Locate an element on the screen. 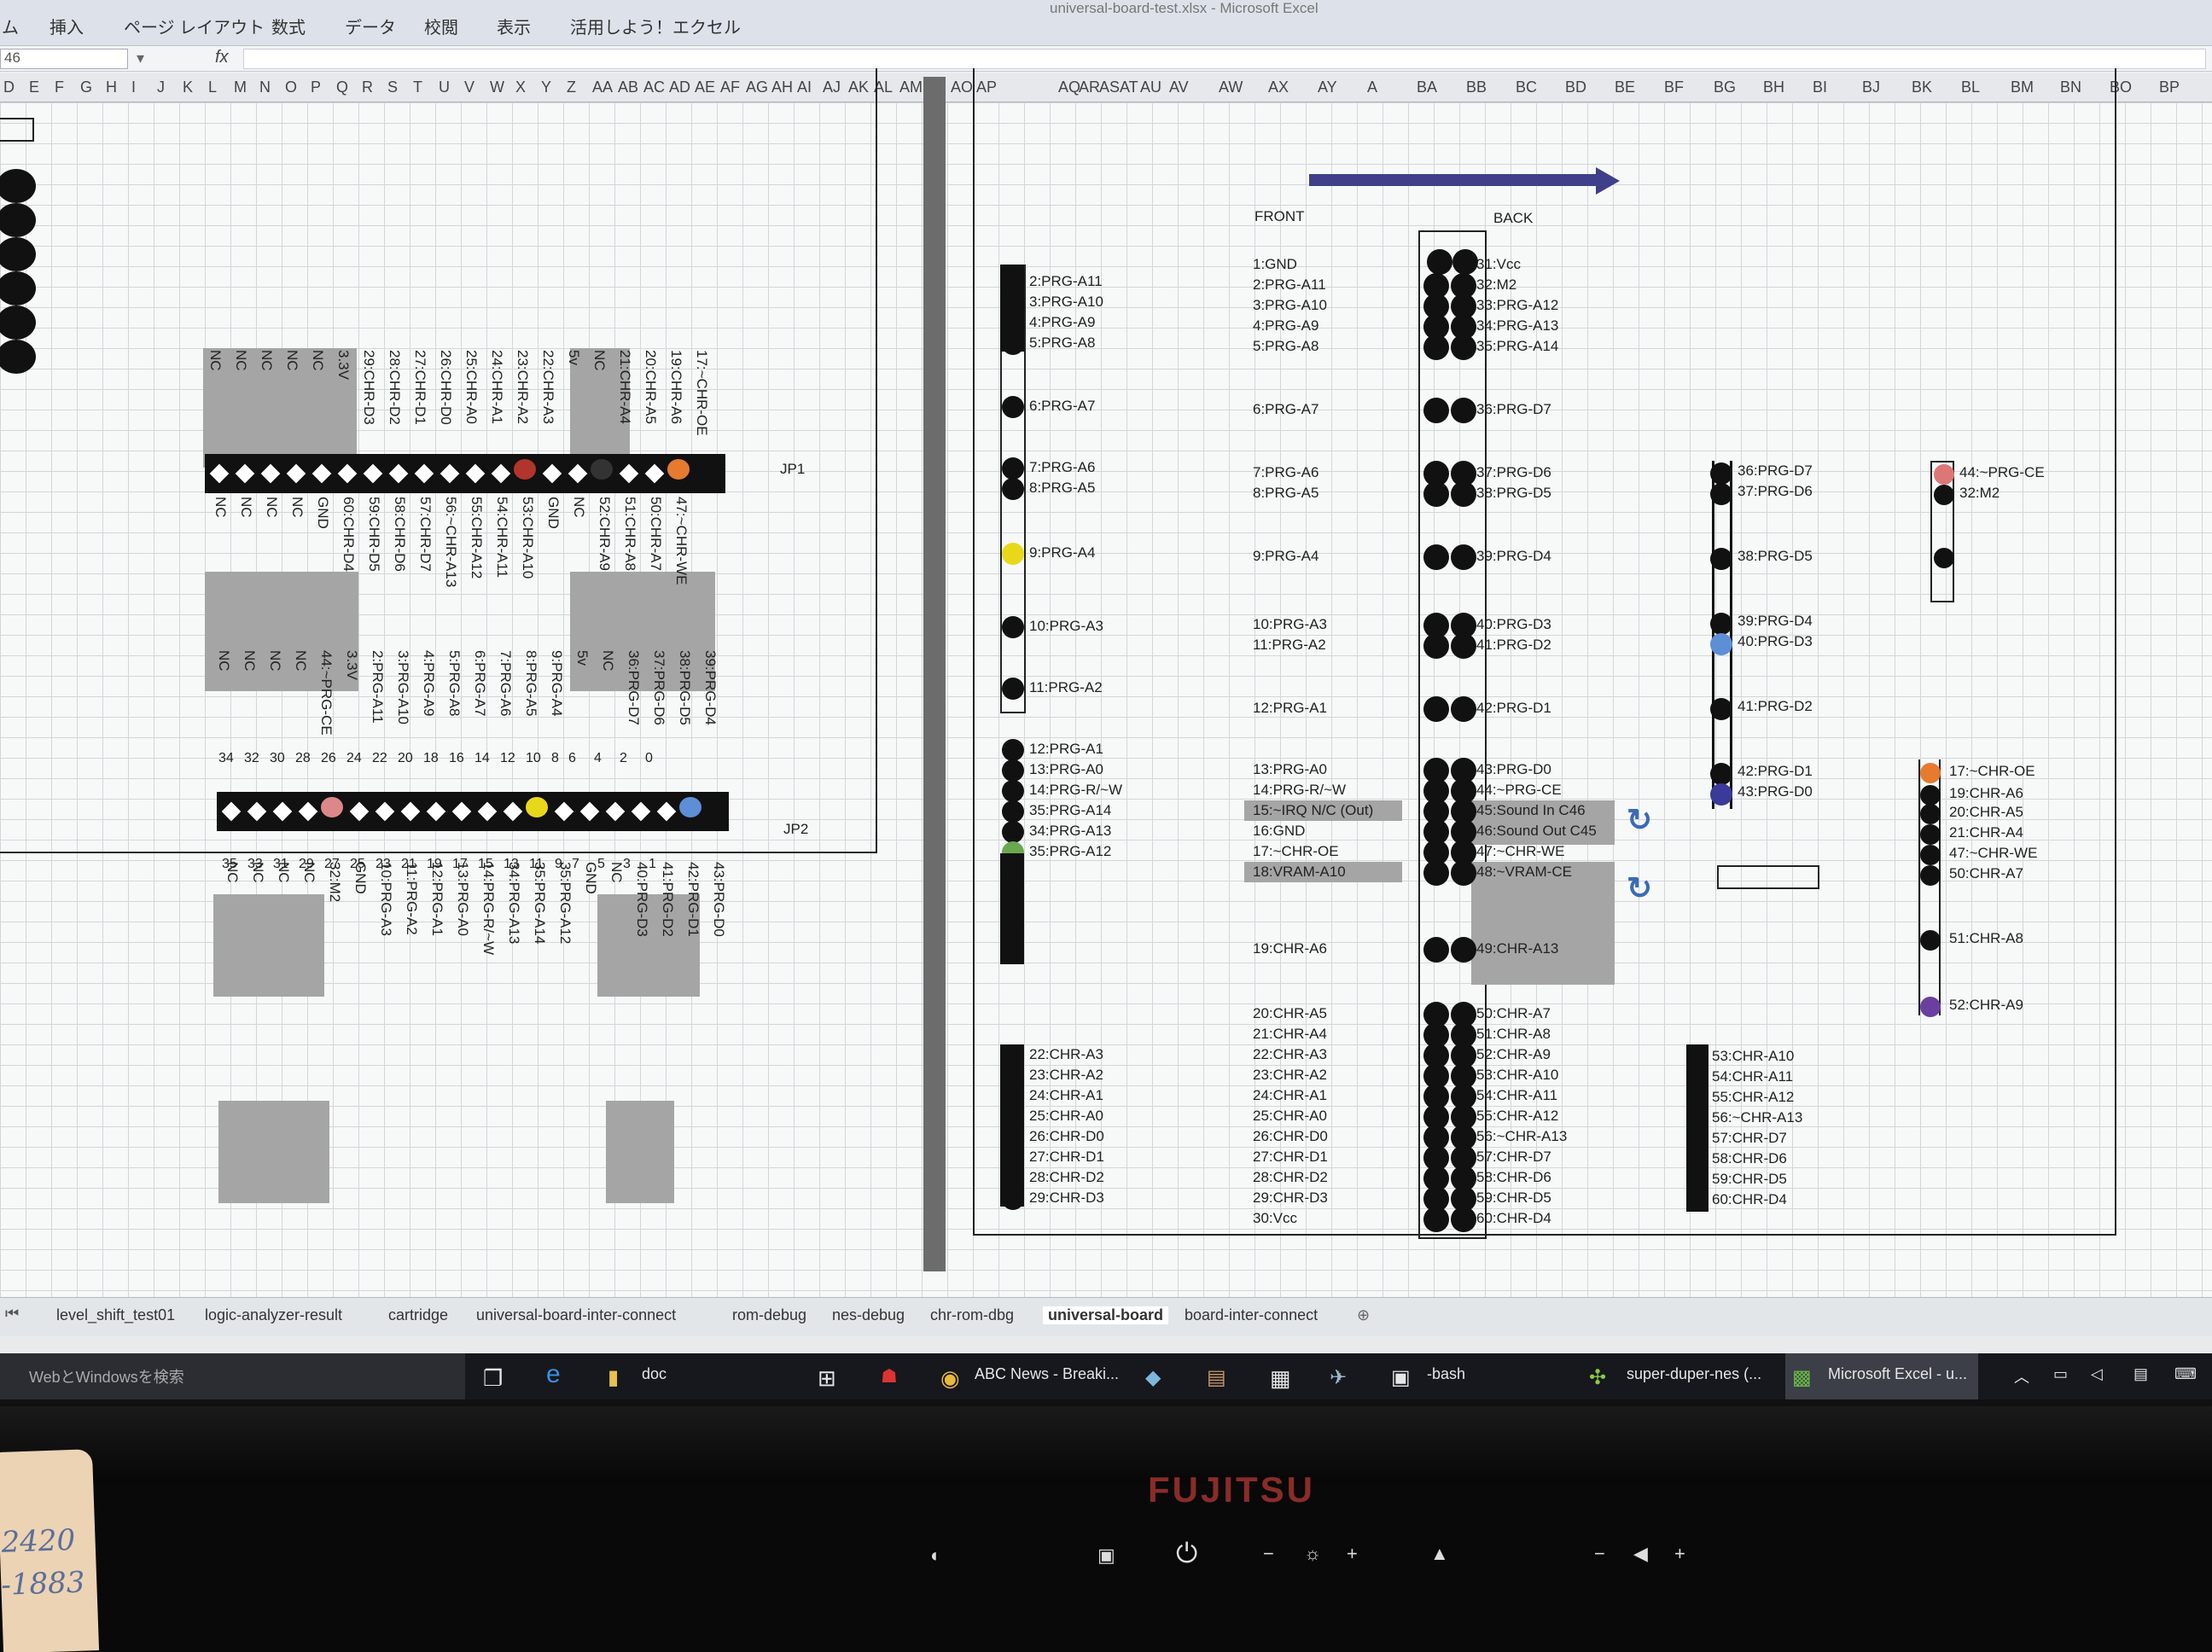 This screenshot has width=2212, height=1652. column-header: AM is located at coordinates (911, 87).